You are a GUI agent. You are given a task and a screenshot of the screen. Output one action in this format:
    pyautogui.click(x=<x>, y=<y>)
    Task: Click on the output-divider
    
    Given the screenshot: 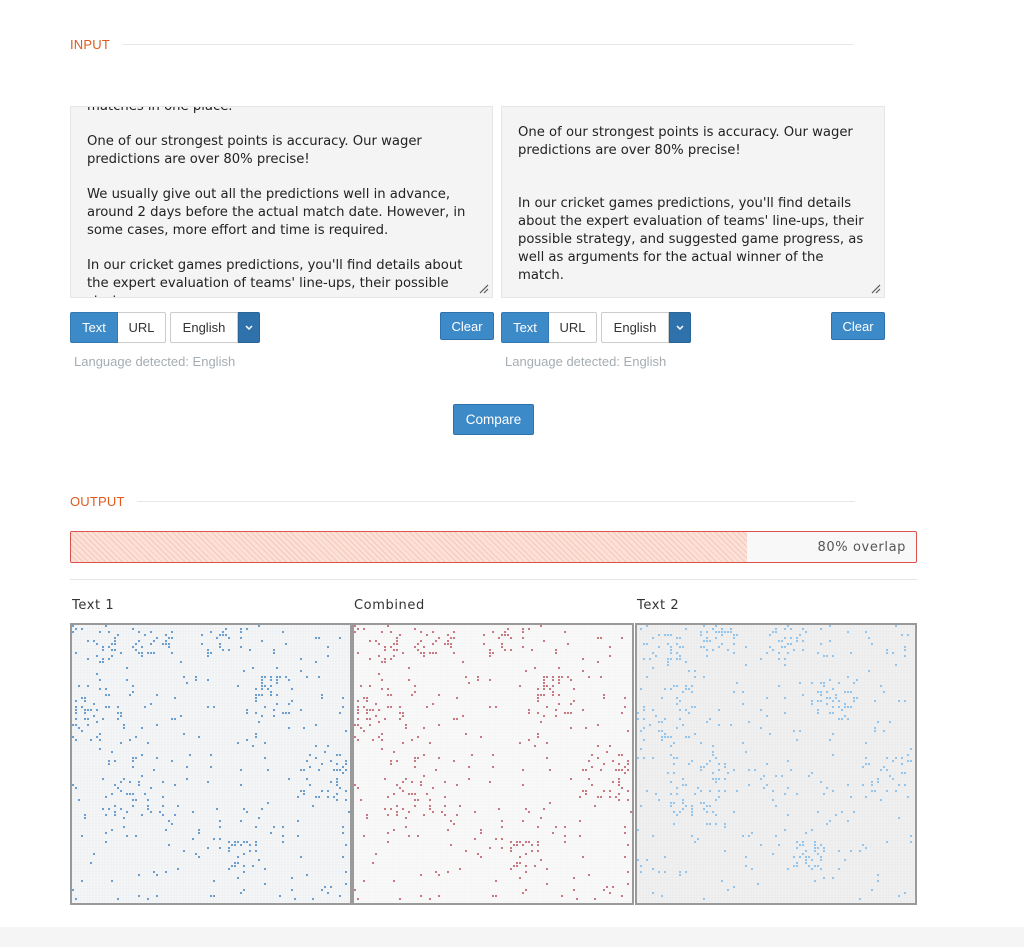 What is the action you would take?
    pyautogui.click(x=493, y=579)
    